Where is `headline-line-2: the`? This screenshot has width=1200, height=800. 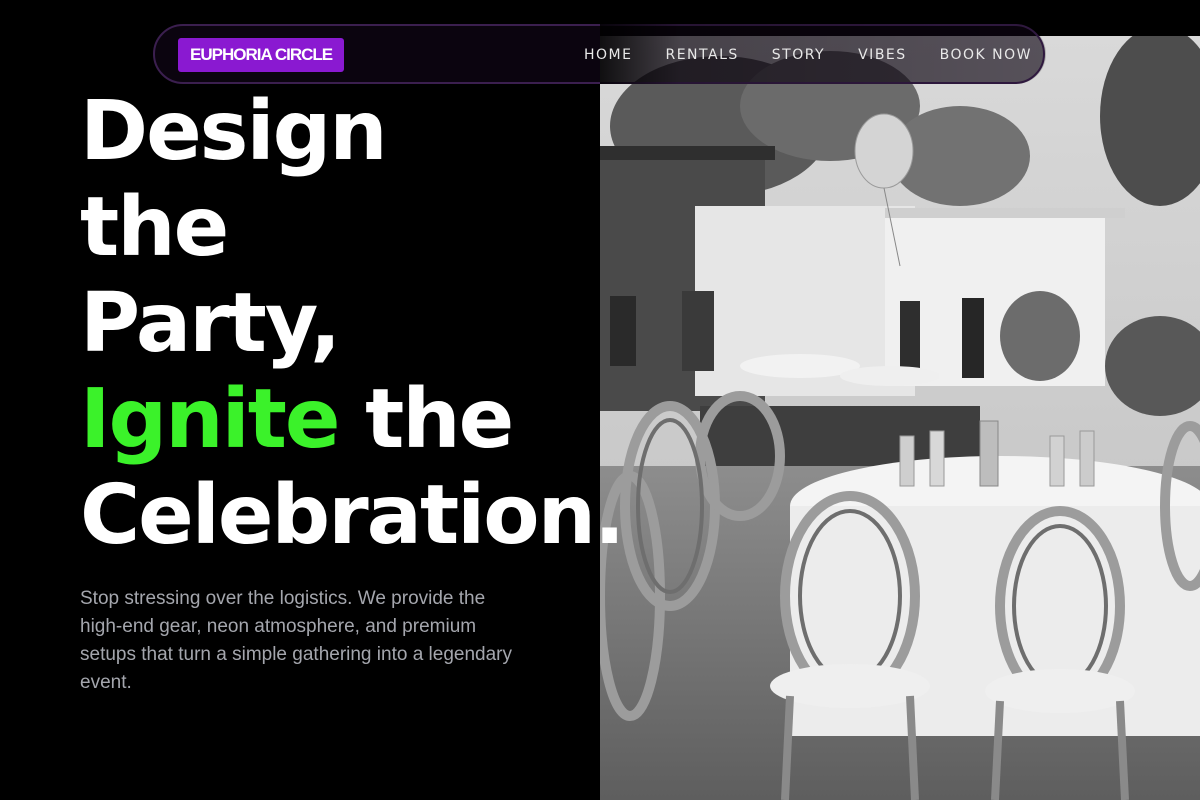 headline-line-2: the is located at coordinates (154, 227).